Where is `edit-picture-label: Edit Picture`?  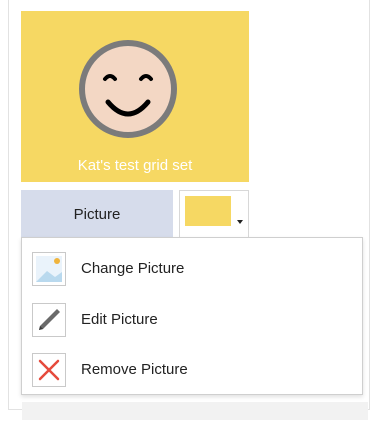 edit-picture-label: Edit Picture is located at coordinates (119, 319).